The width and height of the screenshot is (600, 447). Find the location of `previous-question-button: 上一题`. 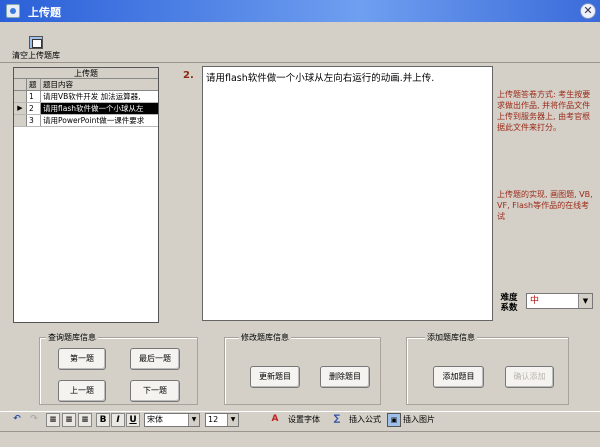

previous-question-button: 上一题 is located at coordinates (82, 391).